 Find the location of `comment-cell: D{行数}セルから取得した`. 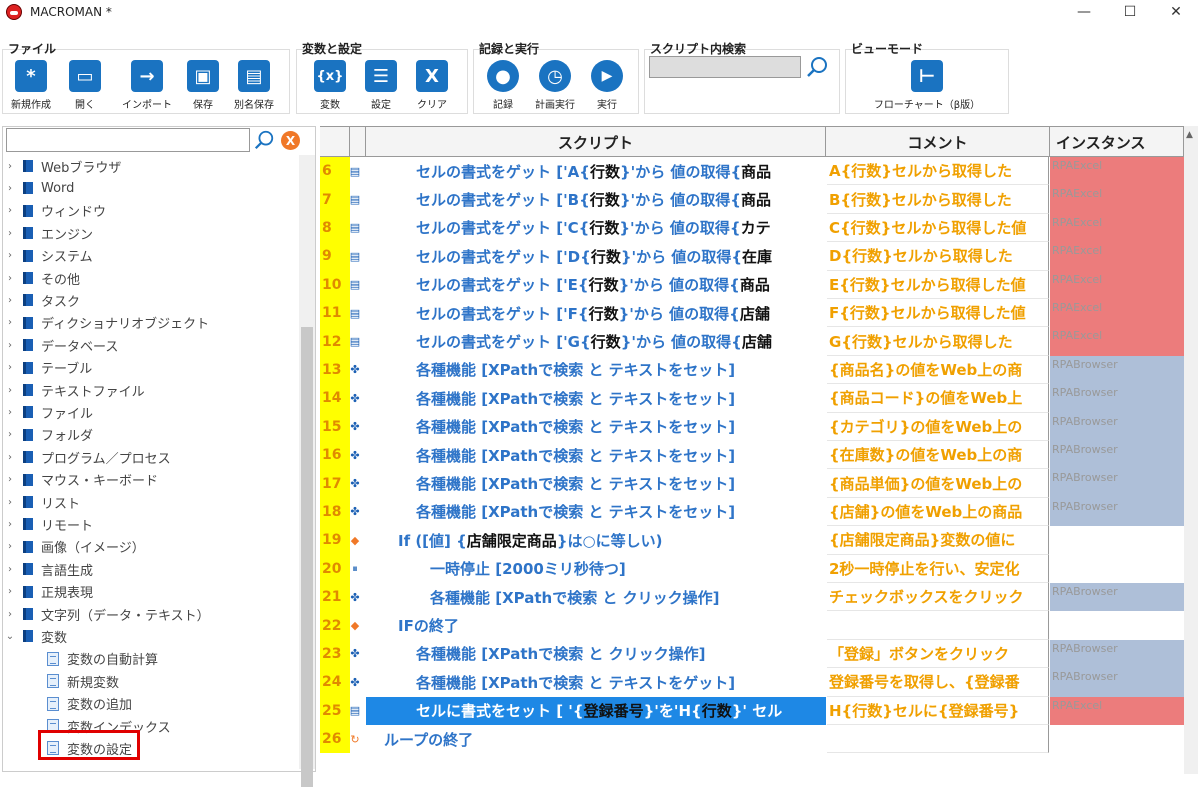

comment-cell: D{行数}セルから取得した is located at coordinates (938, 256).